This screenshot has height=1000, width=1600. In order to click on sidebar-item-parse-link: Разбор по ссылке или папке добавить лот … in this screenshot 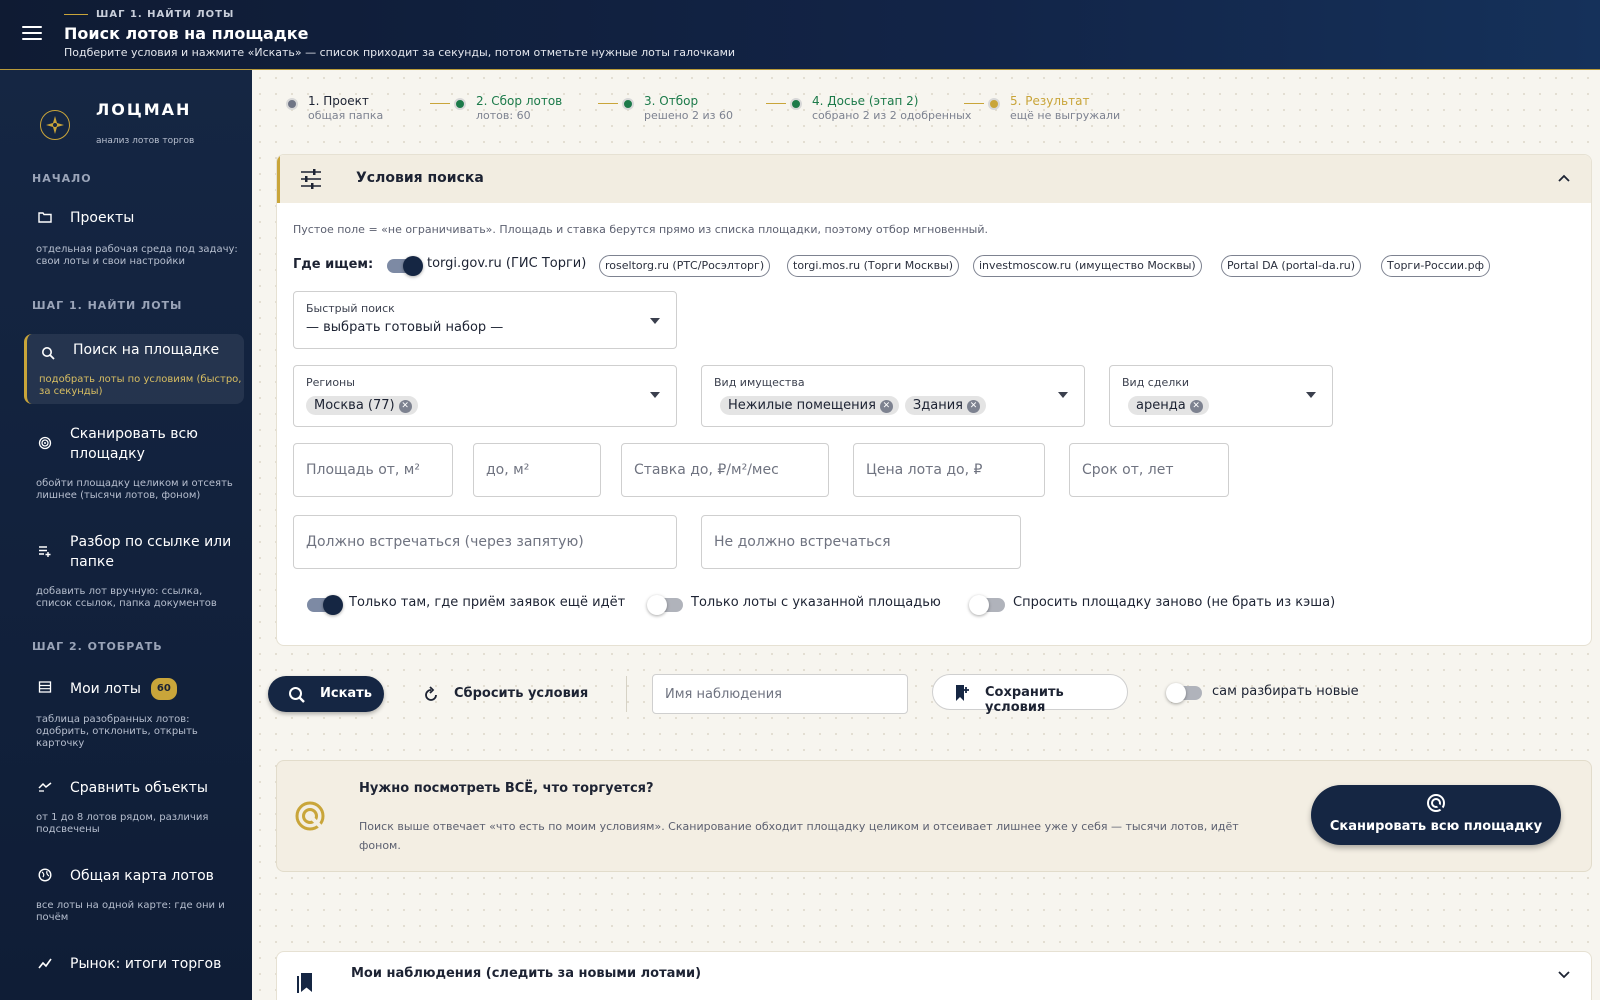, I will do `click(134, 576)`.